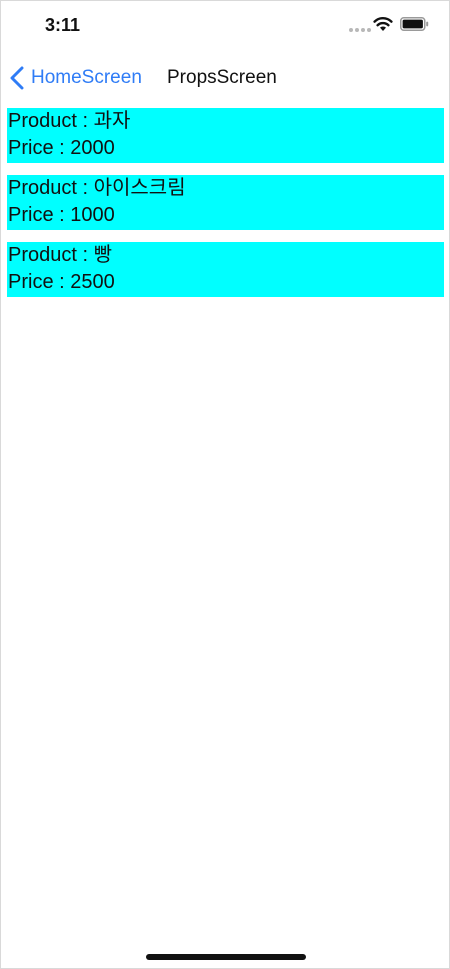  What do you see at coordinates (383, 24) in the screenshot?
I see `wifi-icon` at bounding box center [383, 24].